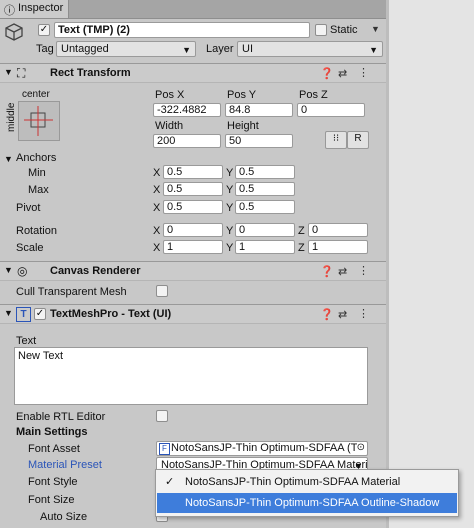 The image size is (474, 528). Describe the element at coordinates (360, 448) in the screenshot. I see `object-picker-icon: ⊙` at that location.